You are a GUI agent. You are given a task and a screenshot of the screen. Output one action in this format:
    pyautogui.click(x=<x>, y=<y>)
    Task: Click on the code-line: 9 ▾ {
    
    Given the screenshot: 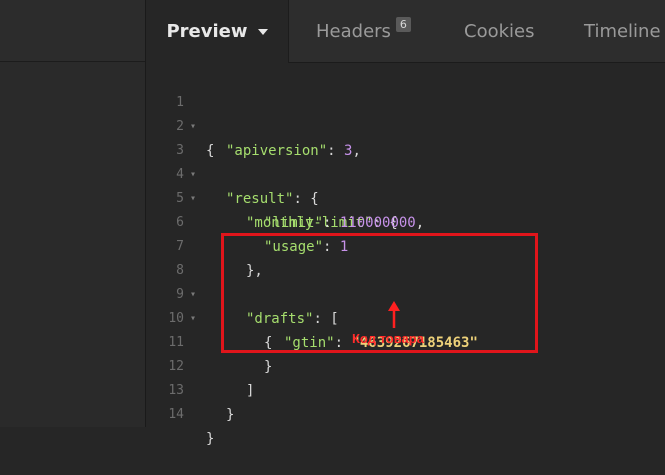 What is the action you would take?
    pyautogui.click(x=209, y=305)
    